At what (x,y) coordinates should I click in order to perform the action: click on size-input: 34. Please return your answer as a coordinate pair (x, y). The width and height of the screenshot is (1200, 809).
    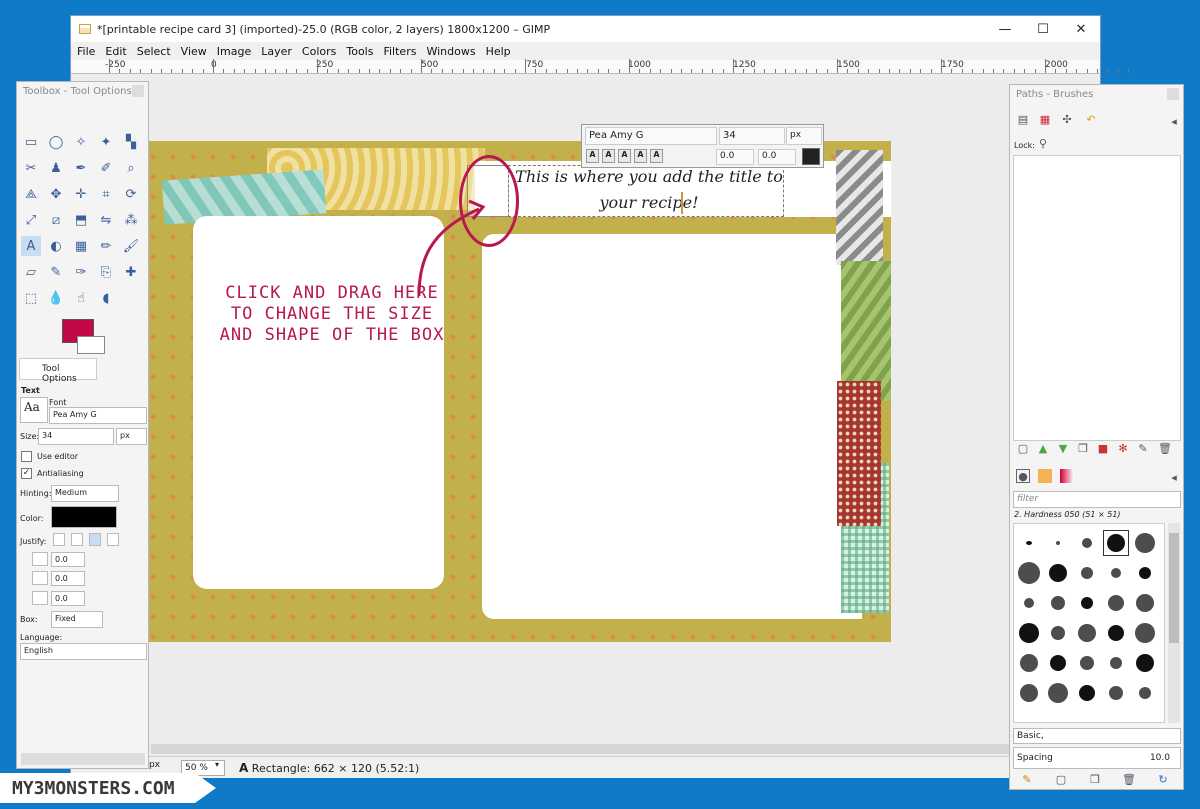
    Looking at the image, I should click on (76, 436).